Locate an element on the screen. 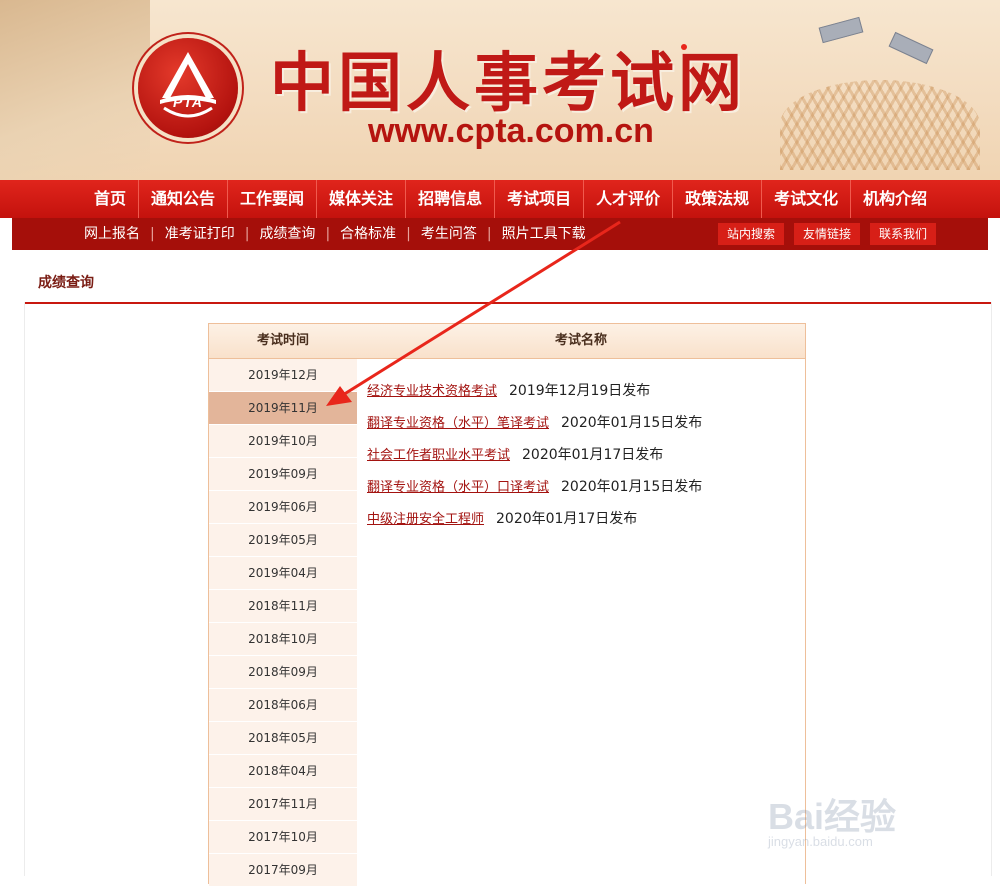 The image size is (1000, 887). nav-item-culture: 考试文化 is located at coordinates (807, 199).